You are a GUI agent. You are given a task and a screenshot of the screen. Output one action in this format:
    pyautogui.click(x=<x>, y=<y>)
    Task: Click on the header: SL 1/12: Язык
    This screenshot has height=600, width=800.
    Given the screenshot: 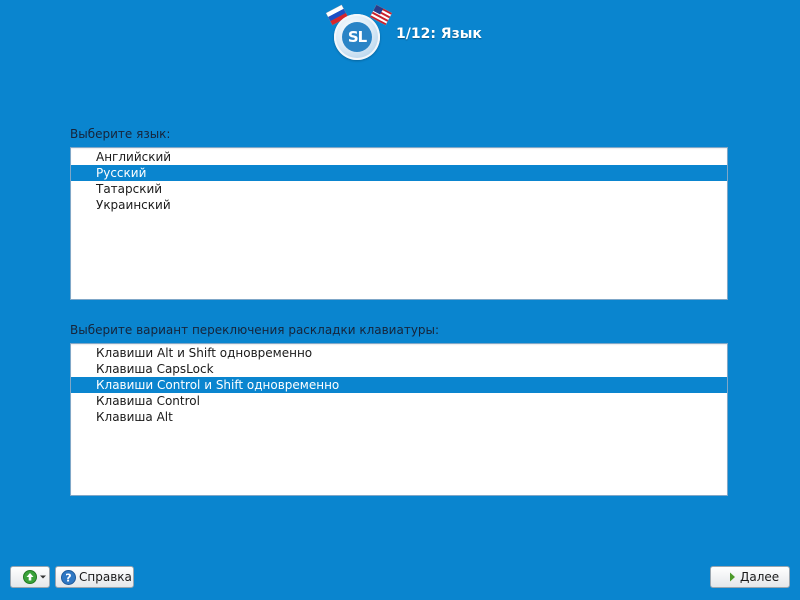 What is the action you would take?
    pyautogui.click(x=403, y=33)
    